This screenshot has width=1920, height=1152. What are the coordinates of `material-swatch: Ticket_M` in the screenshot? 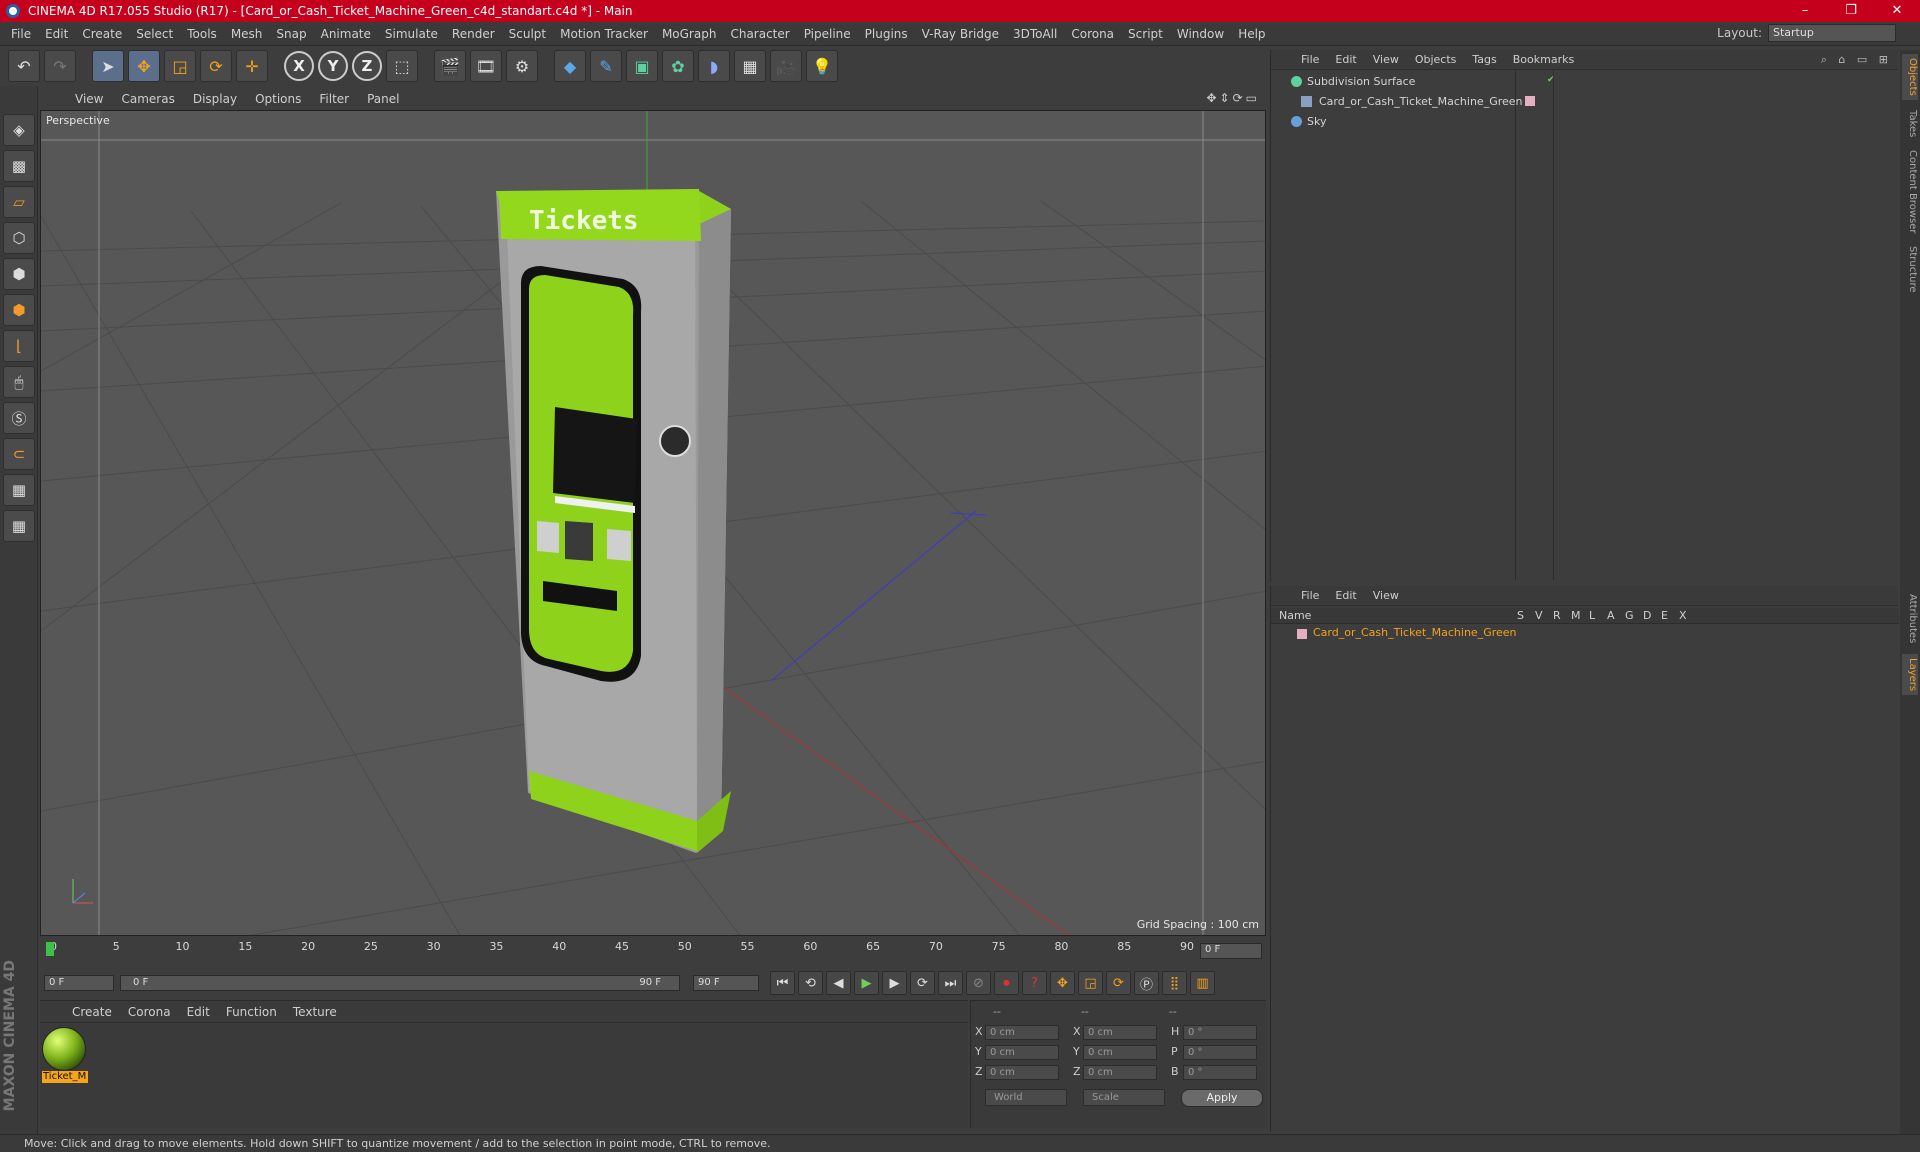 It's located at (65, 1055).